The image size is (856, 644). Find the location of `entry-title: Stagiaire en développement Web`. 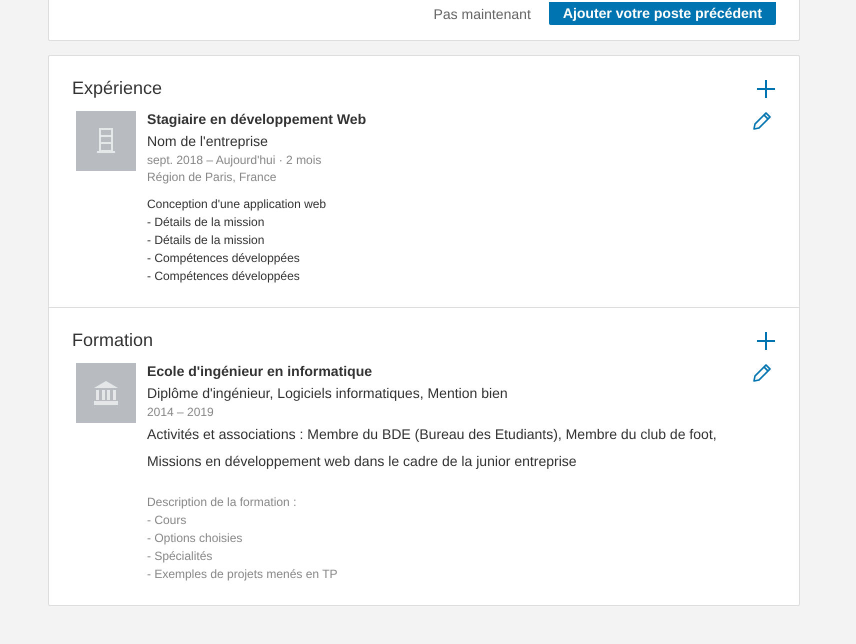

entry-title: Stagiaire en développement Web is located at coordinates (257, 119).